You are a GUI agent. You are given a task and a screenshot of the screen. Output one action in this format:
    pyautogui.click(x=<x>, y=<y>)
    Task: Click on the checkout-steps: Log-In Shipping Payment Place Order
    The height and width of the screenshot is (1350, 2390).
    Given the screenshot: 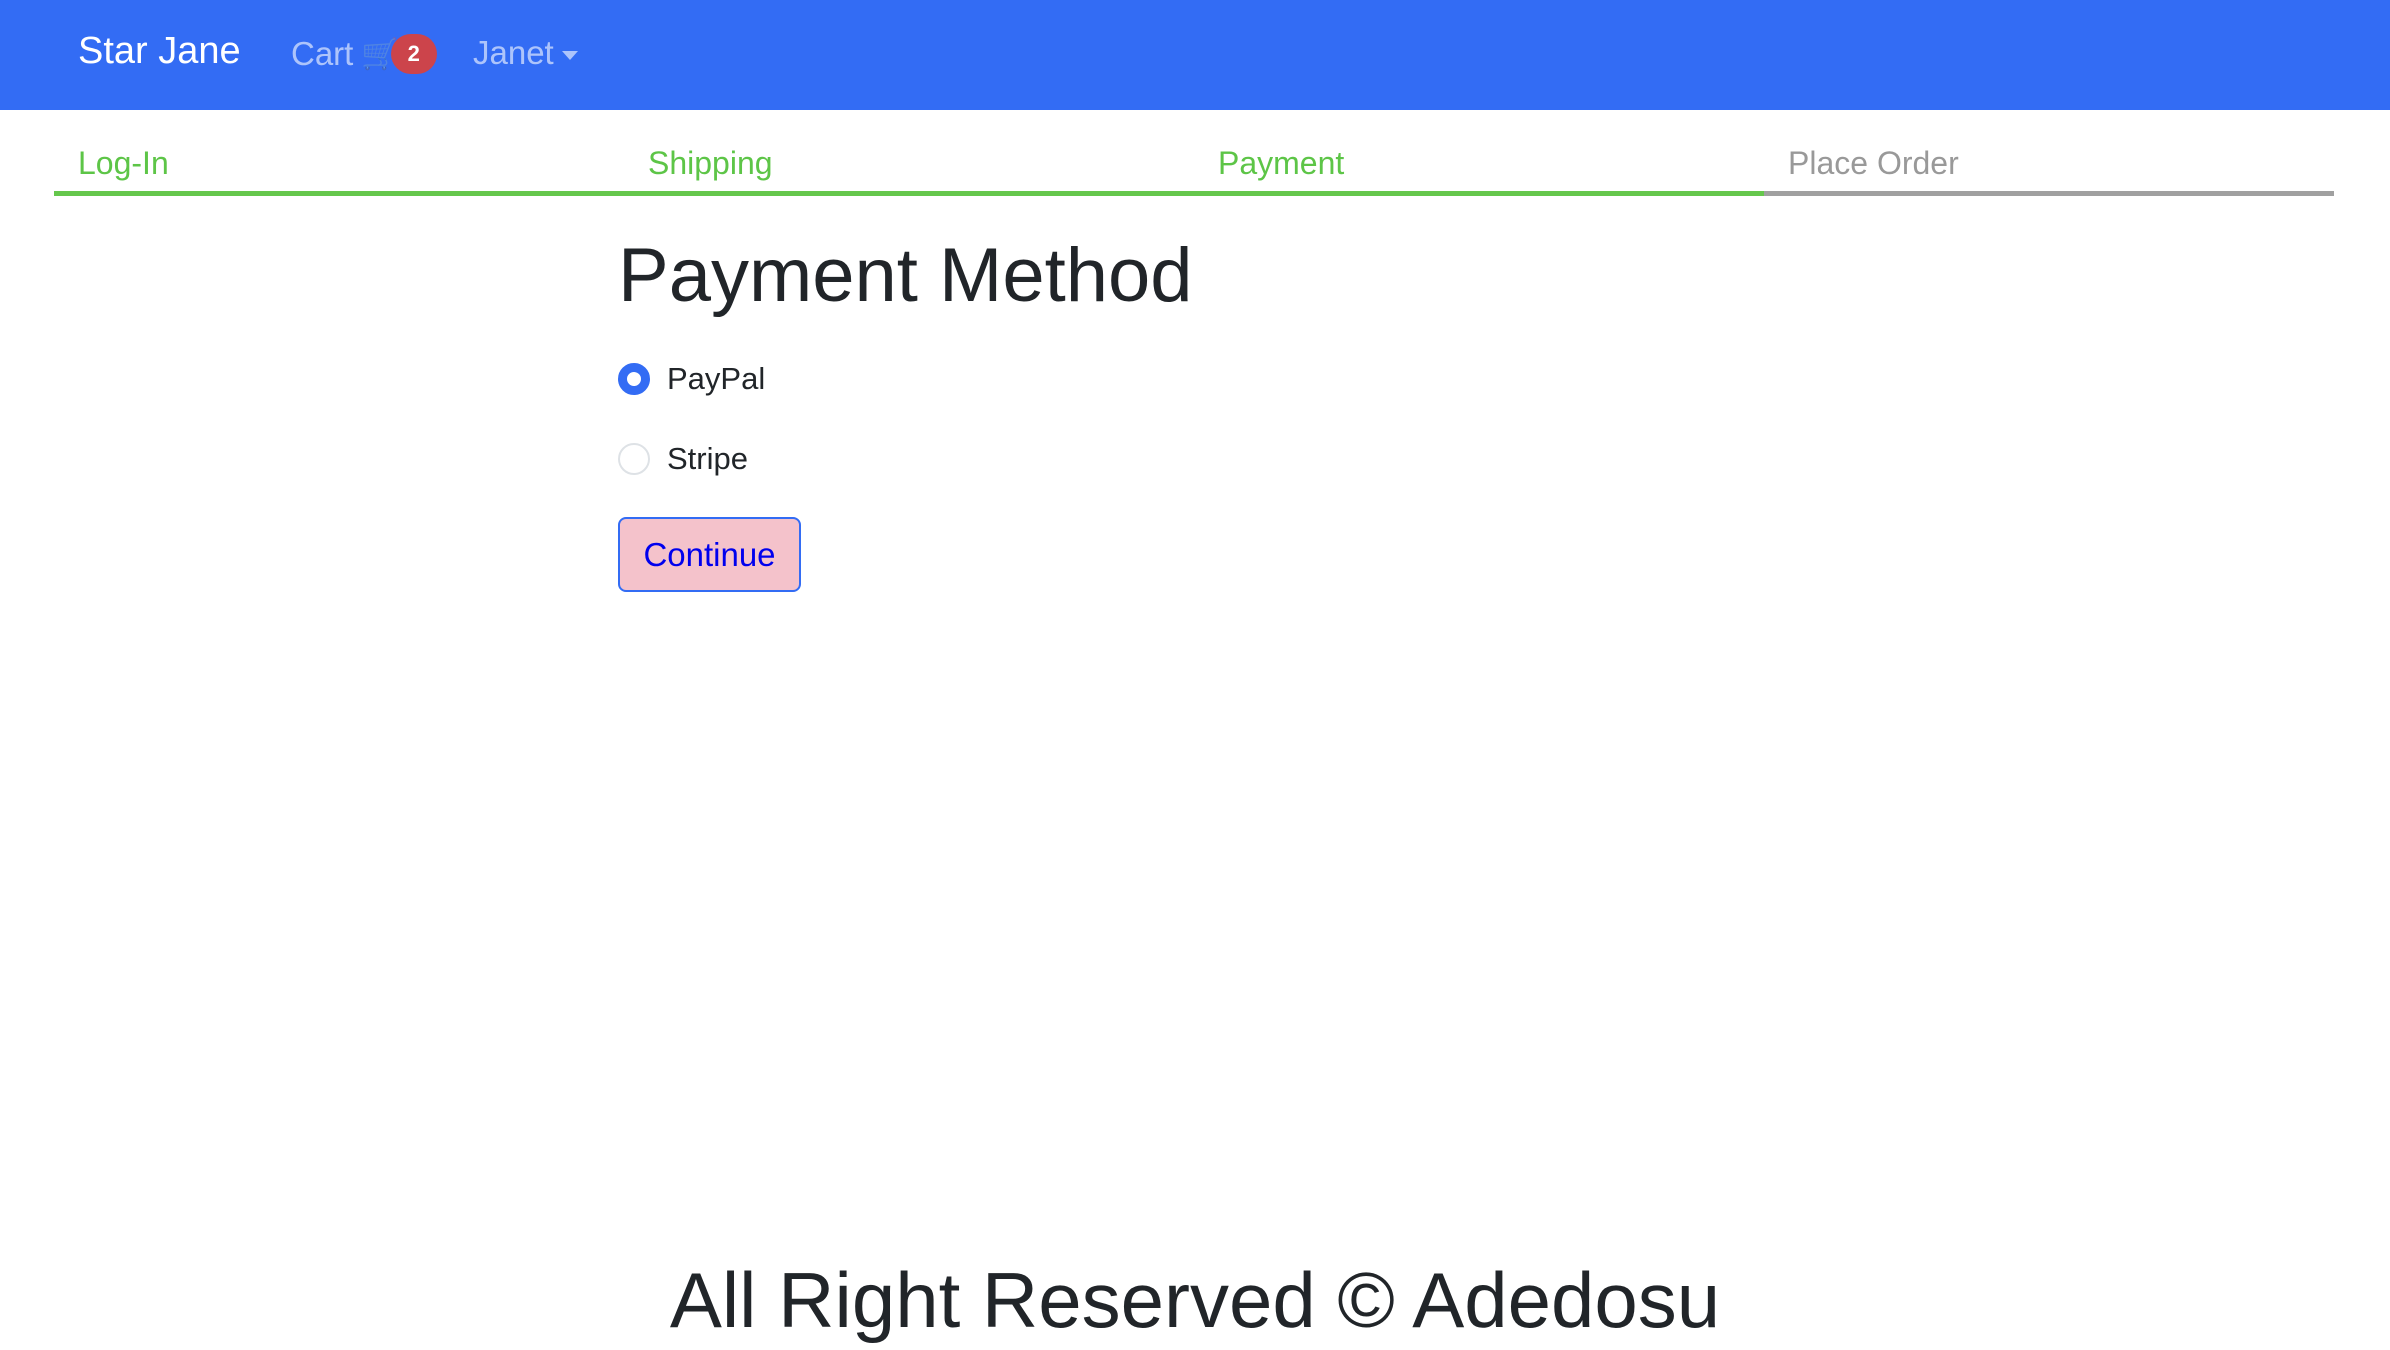 What is the action you would take?
    pyautogui.click(x=1194, y=170)
    